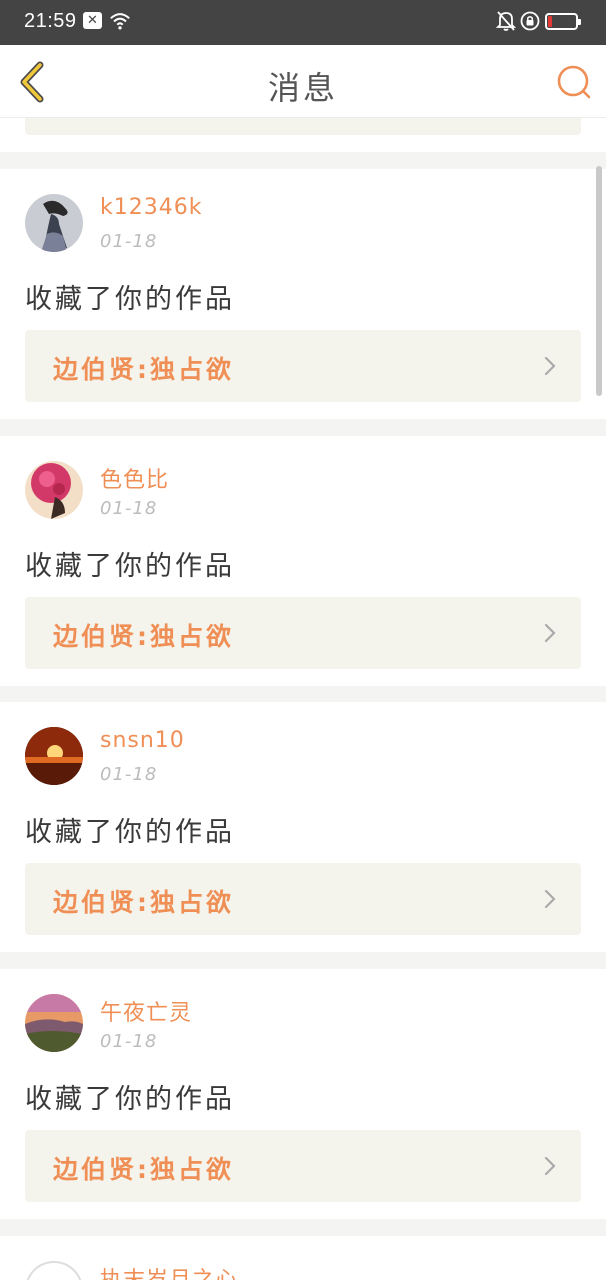 This screenshot has width=606, height=1280. What do you see at coordinates (303, 1258) in the screenshot?
I see `list-item: 执末岁月之心` at bounding box center [303, 1258].